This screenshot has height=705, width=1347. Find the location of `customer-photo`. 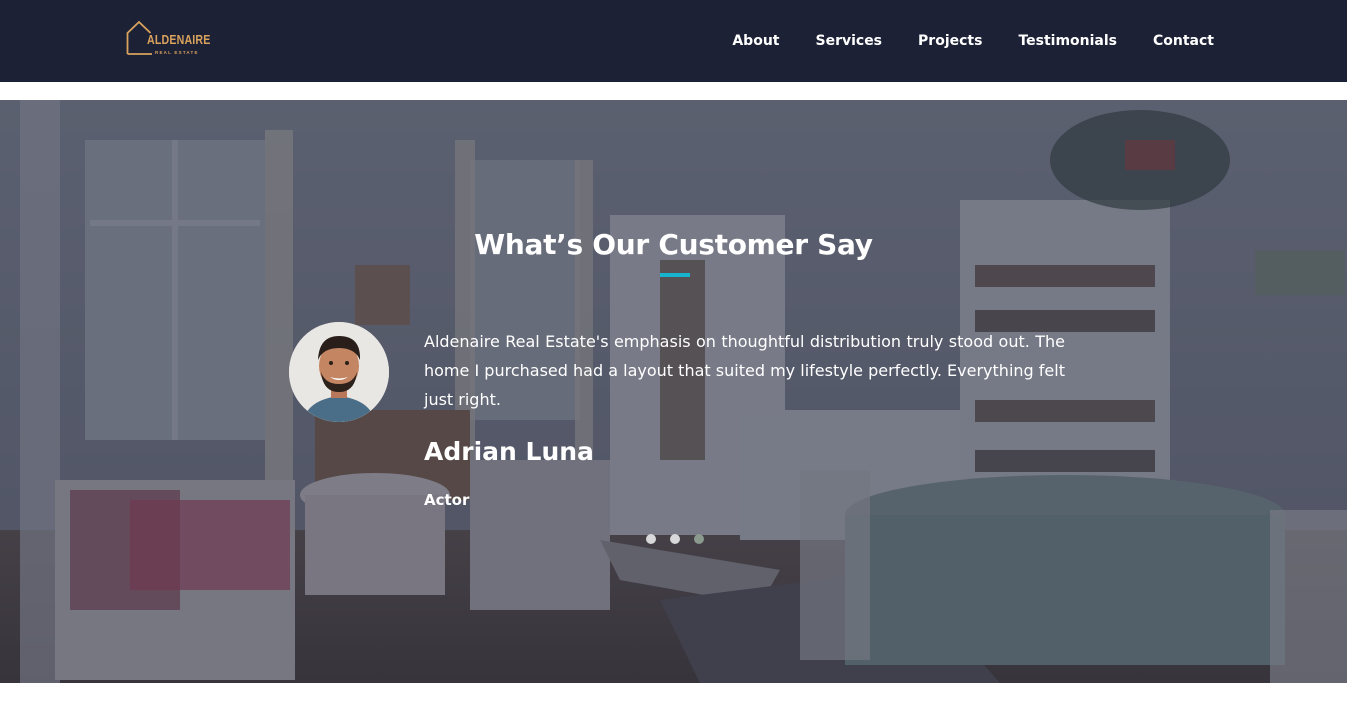

customer-photo is located at coordinates (339, 372).